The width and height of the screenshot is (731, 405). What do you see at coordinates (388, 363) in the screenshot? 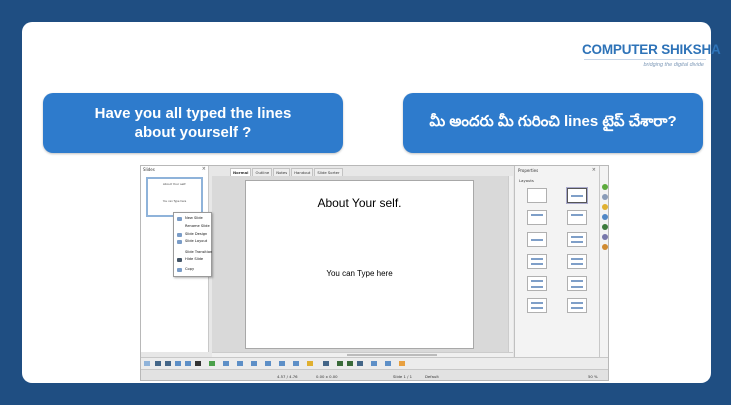
I see `extrusion-icon` at bounding box center [388, 363].